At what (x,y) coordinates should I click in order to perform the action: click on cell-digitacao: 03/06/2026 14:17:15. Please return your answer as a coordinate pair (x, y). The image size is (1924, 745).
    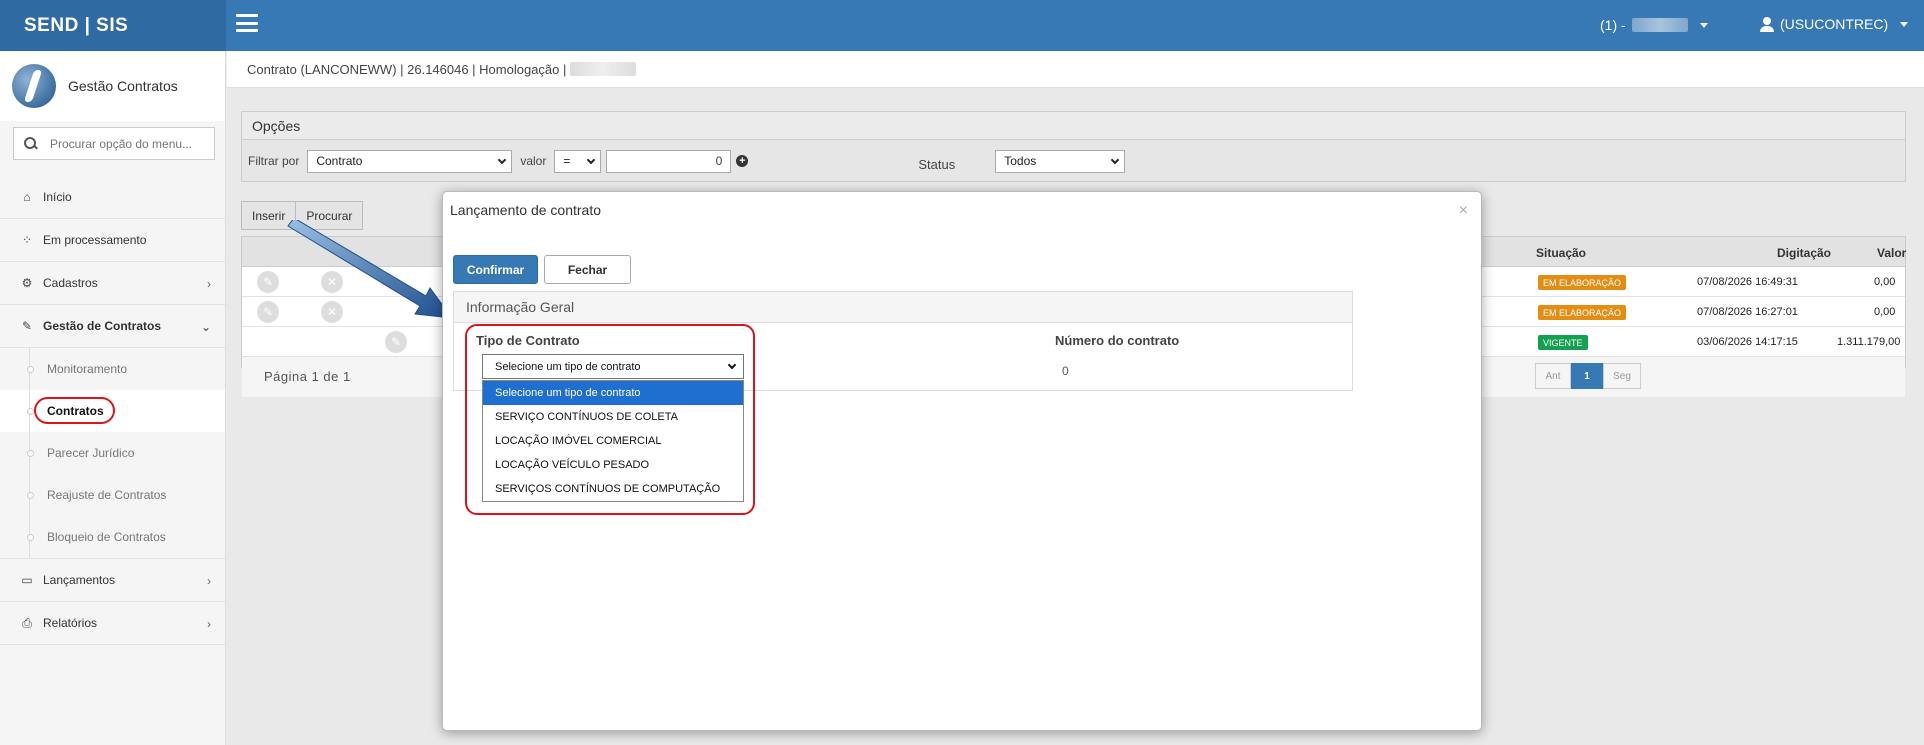
    Looking at the image, I should click on (1747, 342).